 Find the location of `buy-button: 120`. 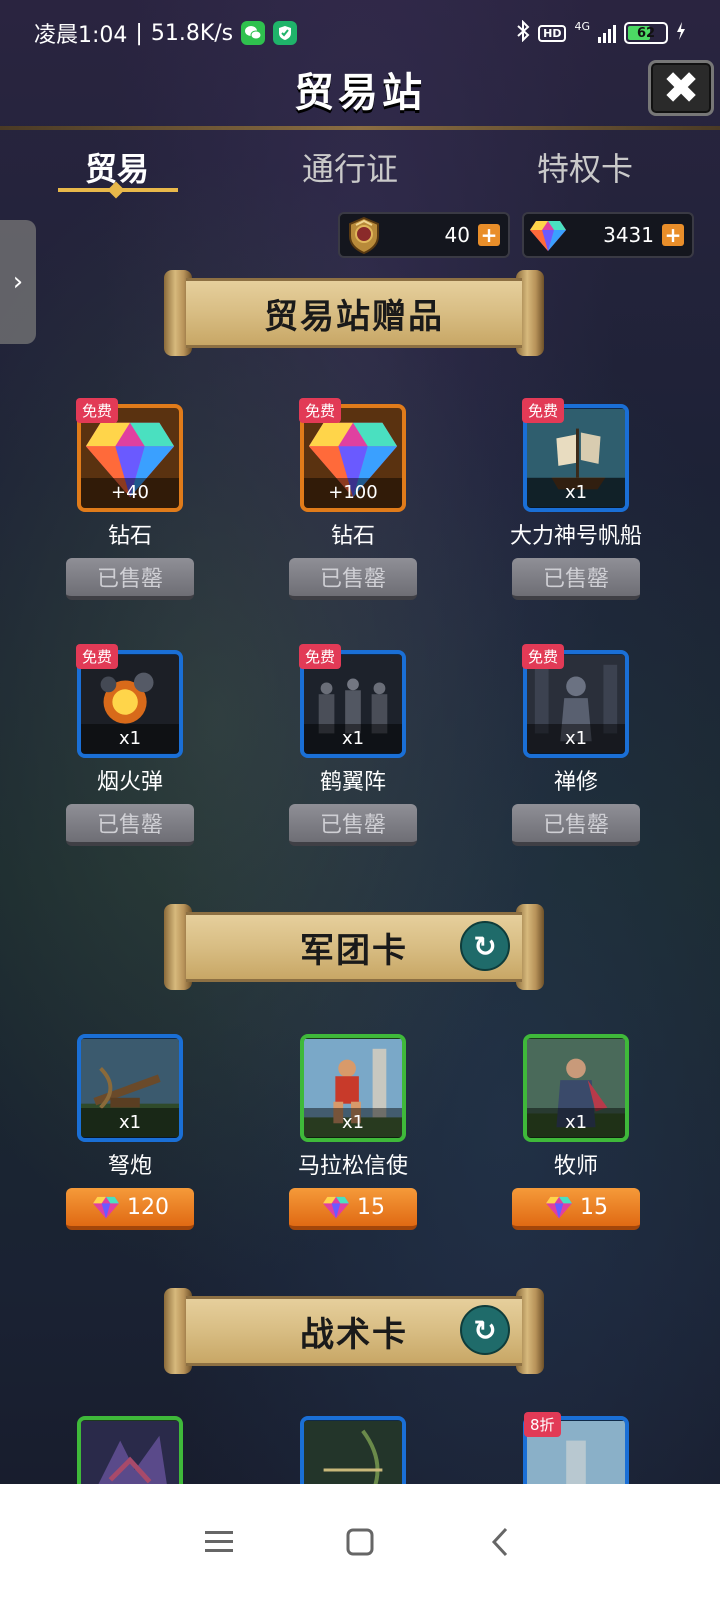

buy-button: 120 is located at coordinates (130, 1209).